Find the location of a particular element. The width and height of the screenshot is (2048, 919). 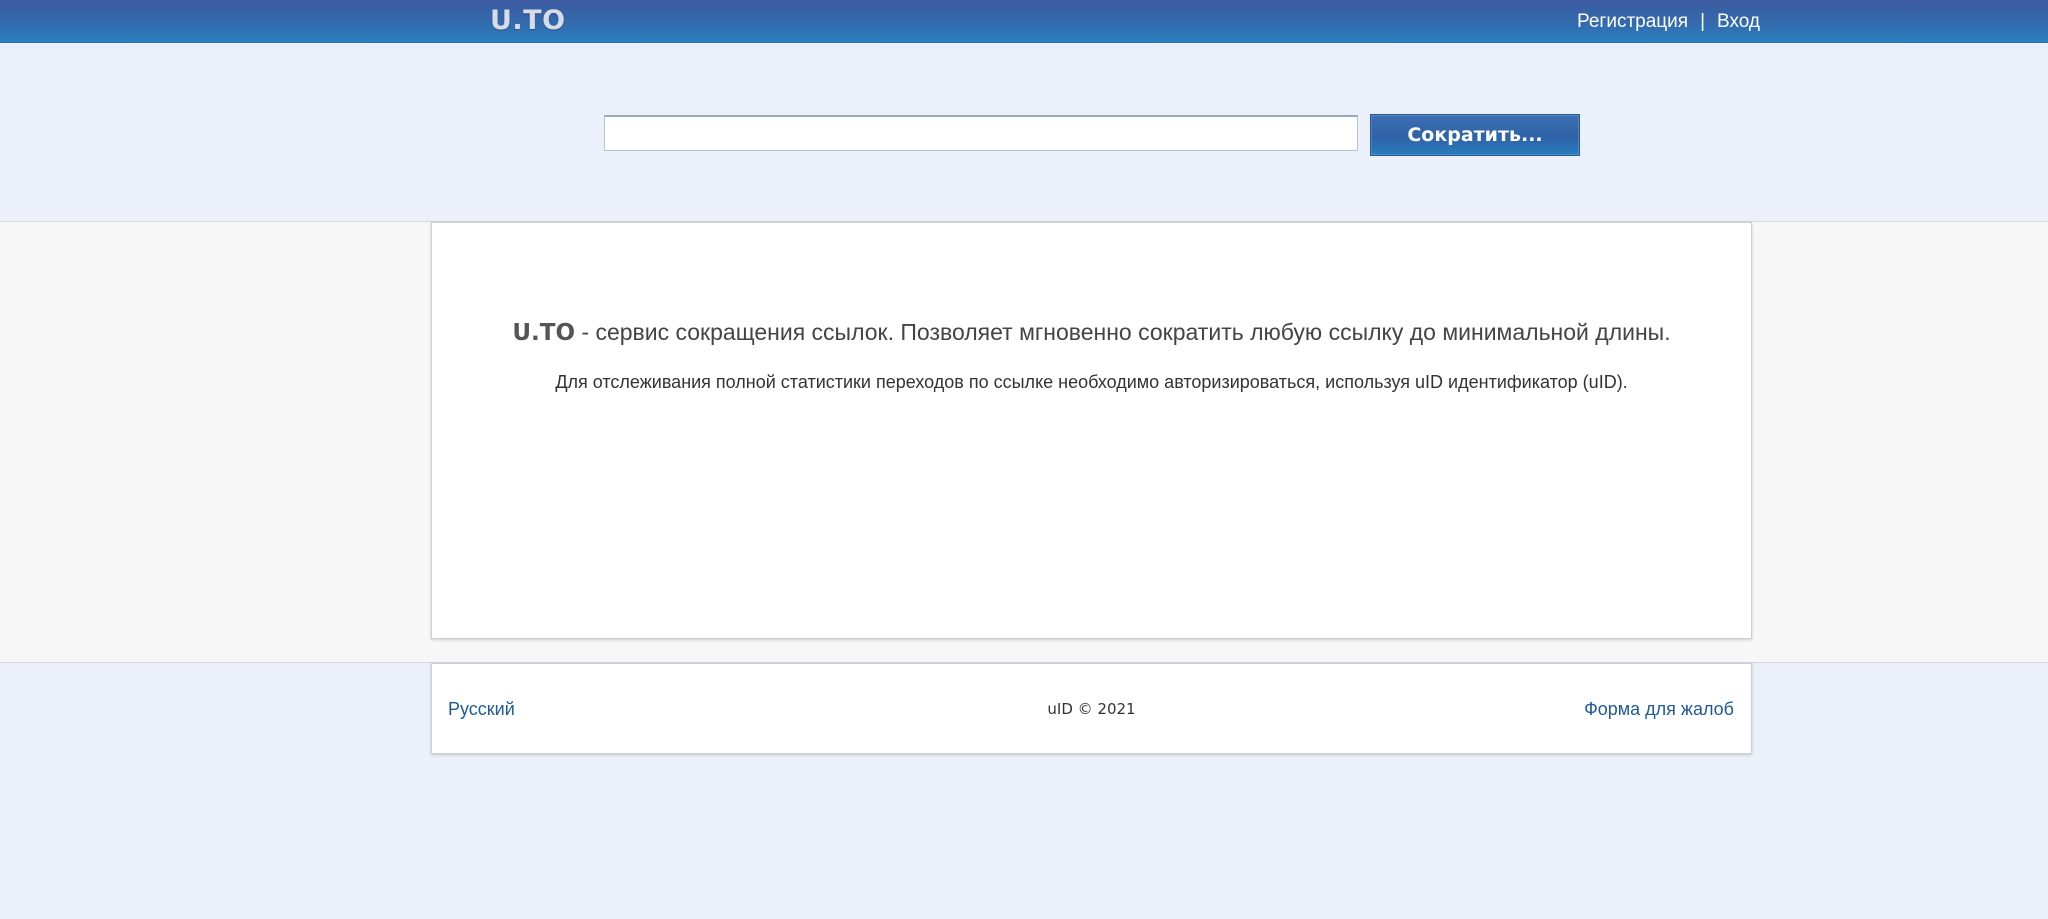

auth-links: Регистрация | Вход is located at coordinates (1668, 22).